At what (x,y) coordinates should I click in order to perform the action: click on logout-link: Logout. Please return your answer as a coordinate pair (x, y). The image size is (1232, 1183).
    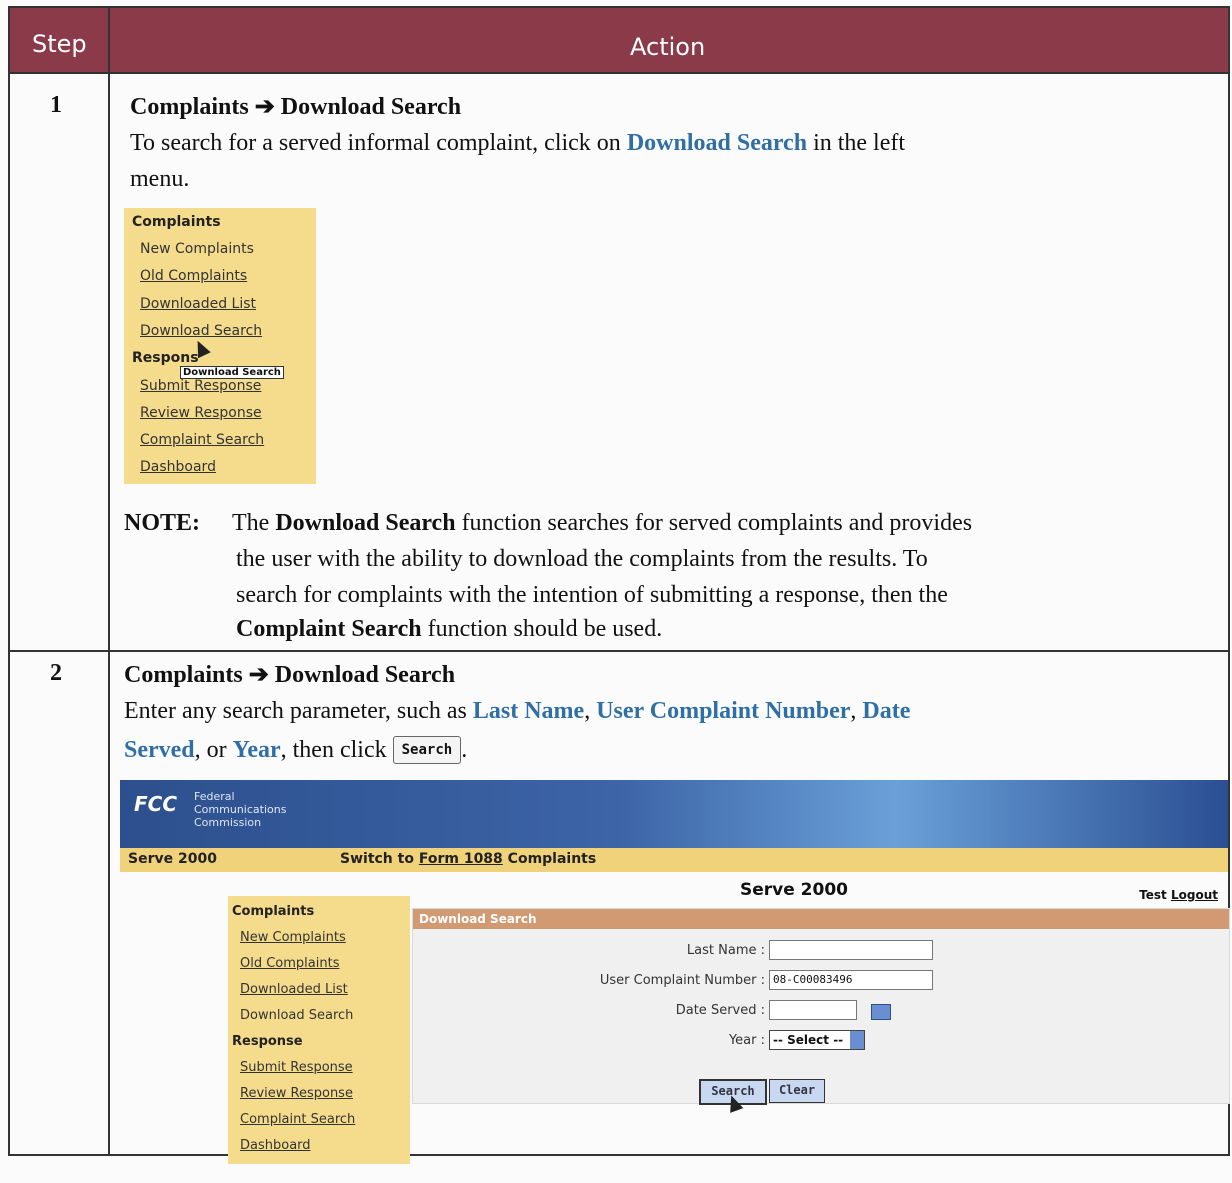
    Looking at the image, I should click on (1194, 895).